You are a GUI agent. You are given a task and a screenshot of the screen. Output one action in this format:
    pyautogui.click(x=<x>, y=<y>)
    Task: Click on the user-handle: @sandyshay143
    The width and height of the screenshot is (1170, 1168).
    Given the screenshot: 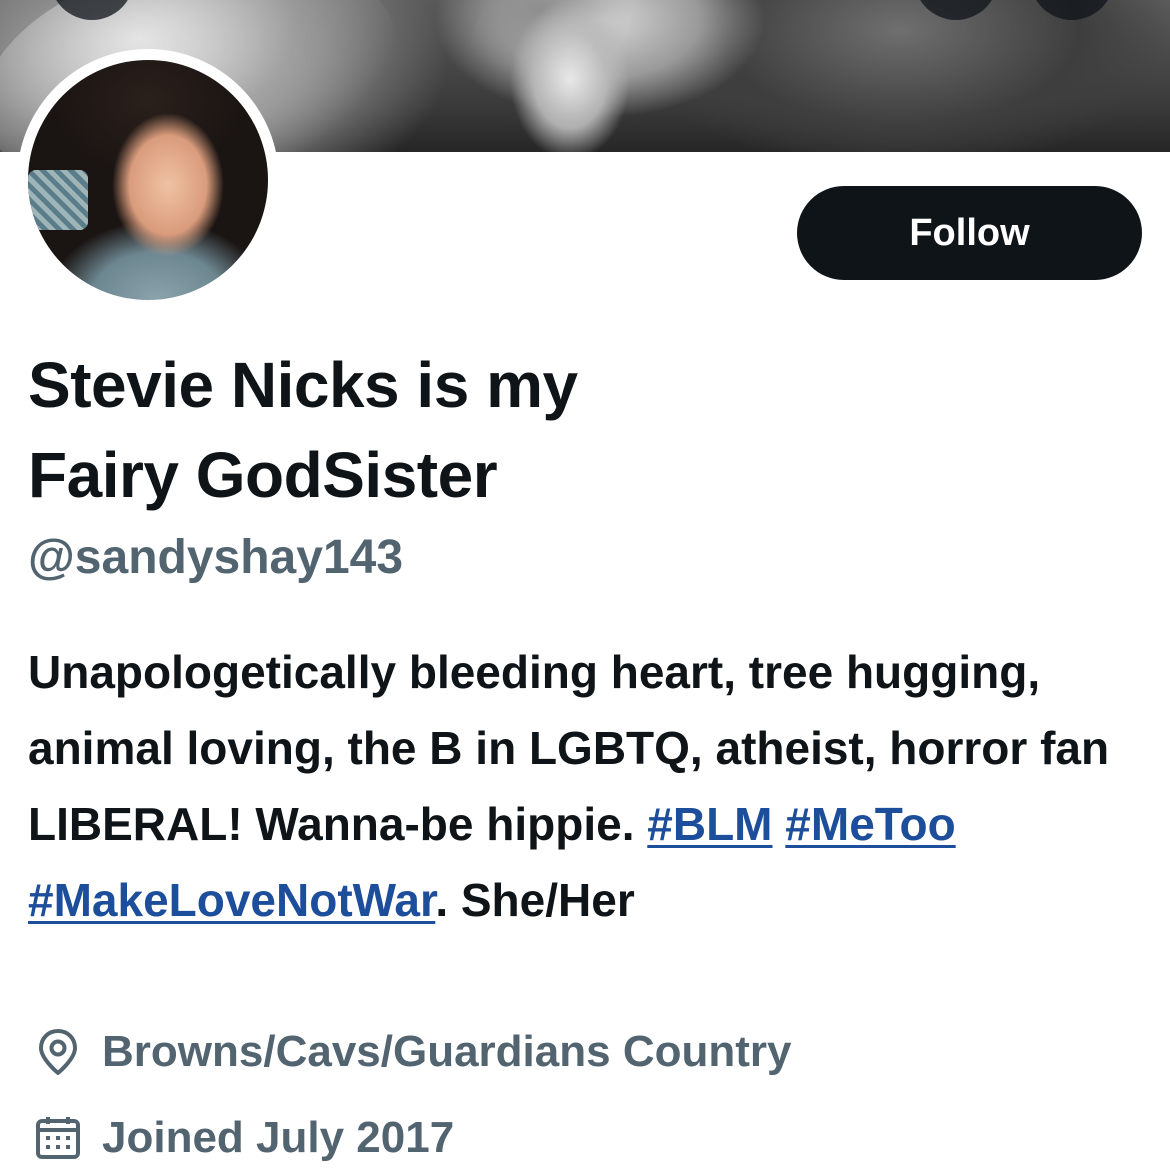 What is the action you would take?
    pyautogui.click(x=216, y=557)
    